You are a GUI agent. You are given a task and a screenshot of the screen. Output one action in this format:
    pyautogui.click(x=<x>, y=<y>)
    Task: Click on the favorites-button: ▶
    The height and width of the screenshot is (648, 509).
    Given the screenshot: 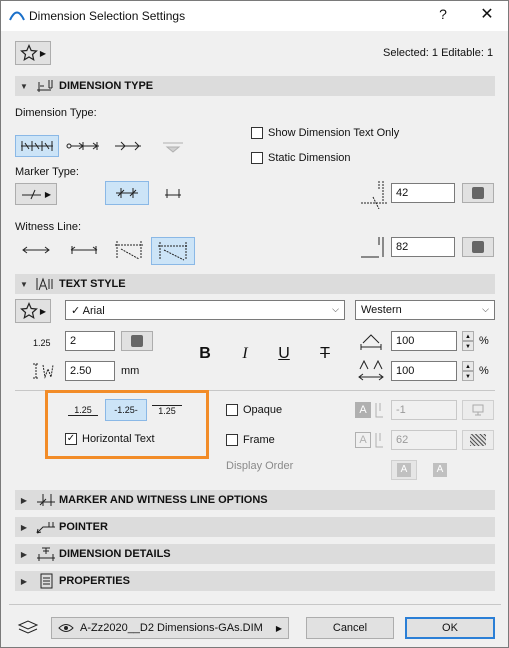 What is the action you would take?
    pyautogui.click(x=33, y=53)
    